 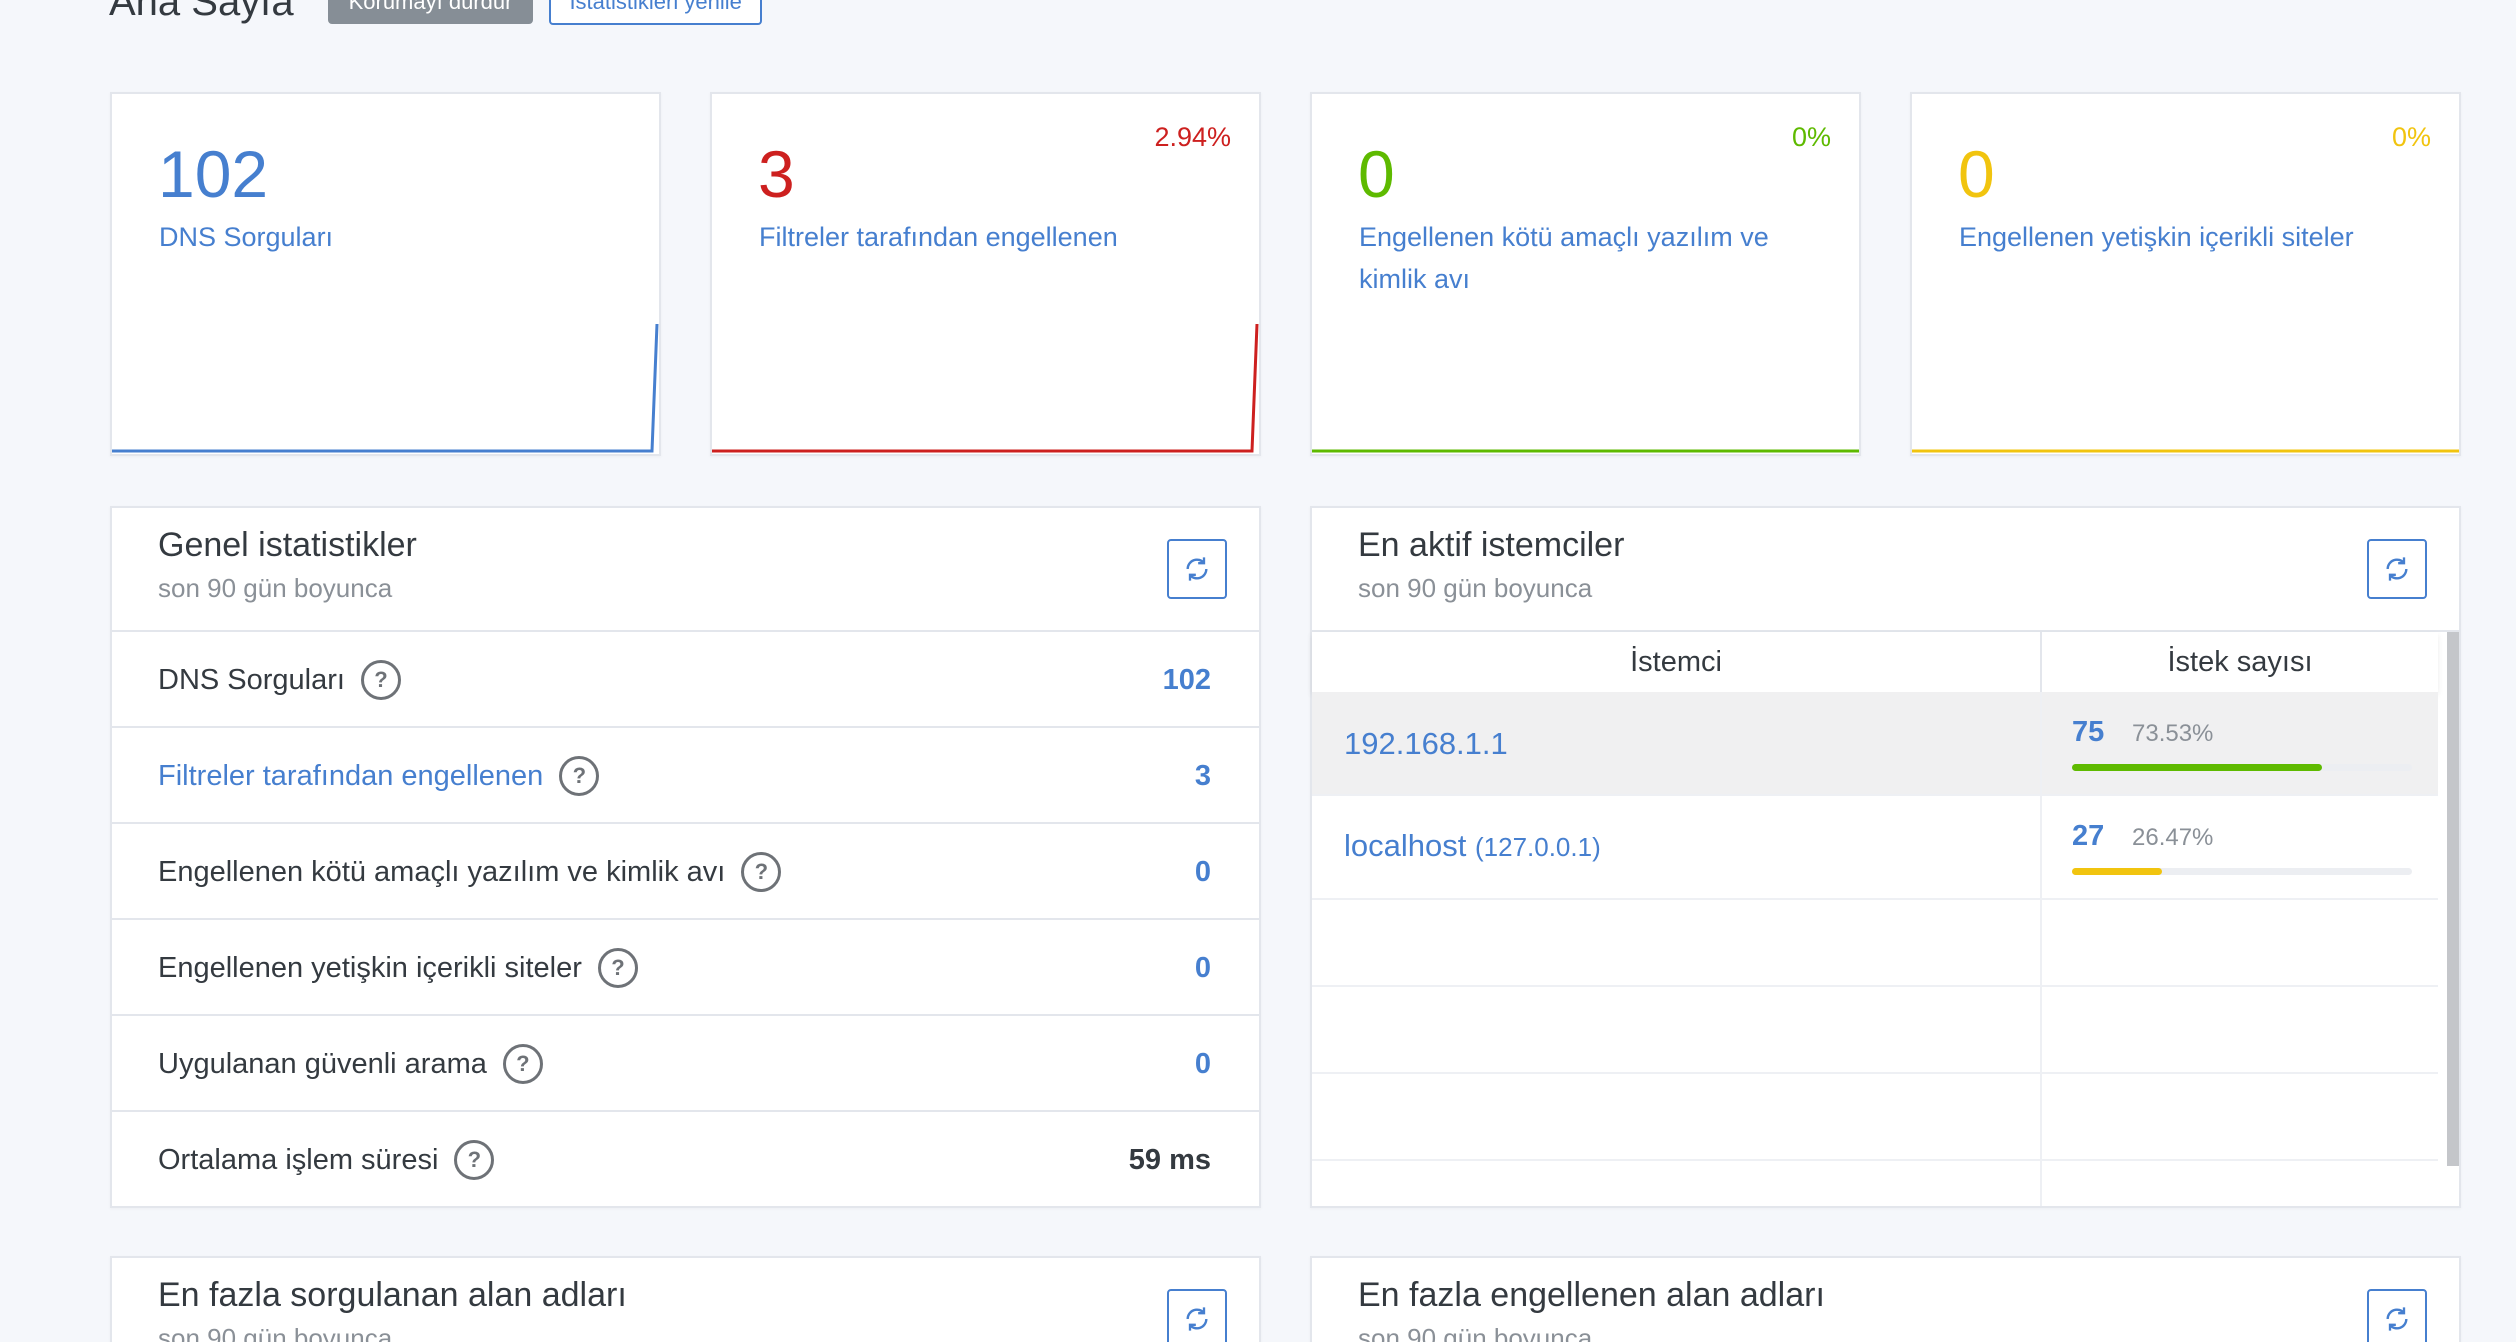 I want to click on client-link: 192.168.1.1, so click(x=1426, y=744).